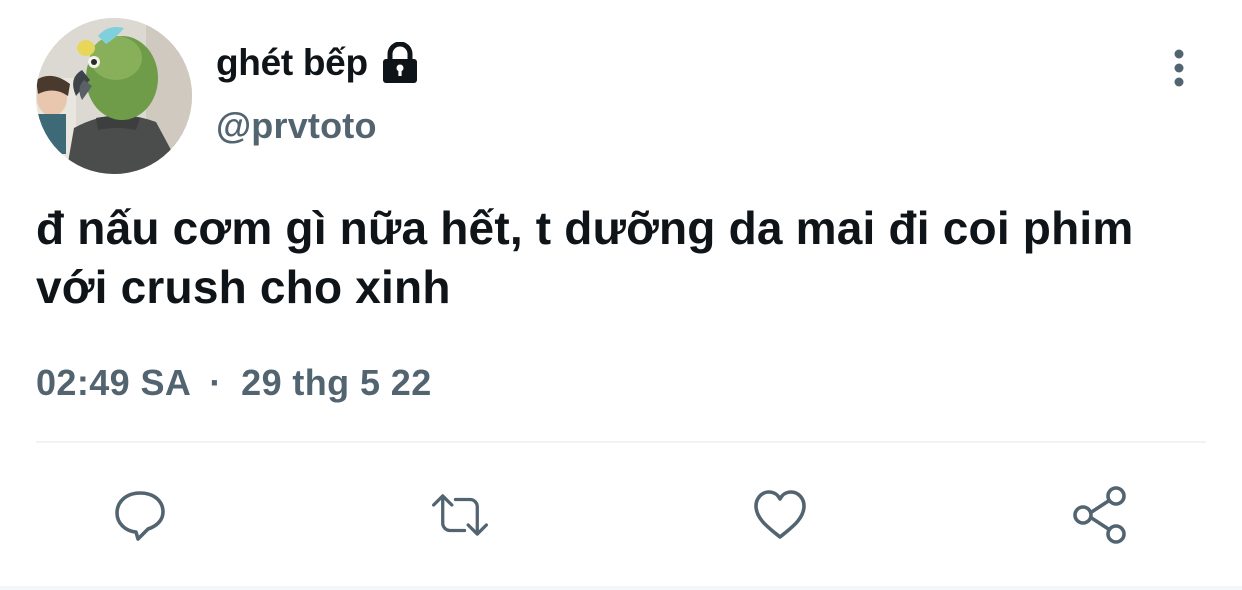 Image resolution: width=1242 pixels, height=590 pixels. What do you see at coordinates (296, 126) in the screenshot?
I see `handle: @prvtoto` at bounding box center [296, 126].